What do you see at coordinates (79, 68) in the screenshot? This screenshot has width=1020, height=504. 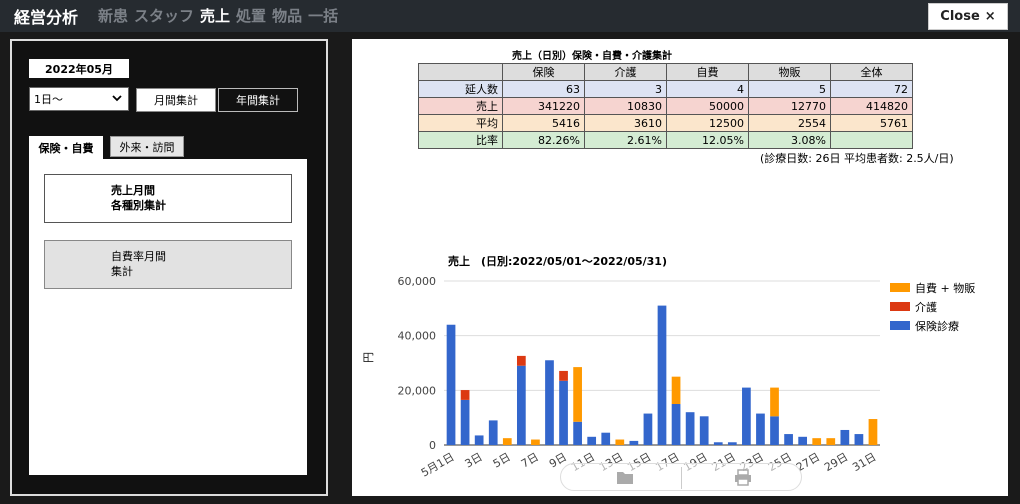 I see `month-display: 2022年05月` at bounding box center [79, 68].